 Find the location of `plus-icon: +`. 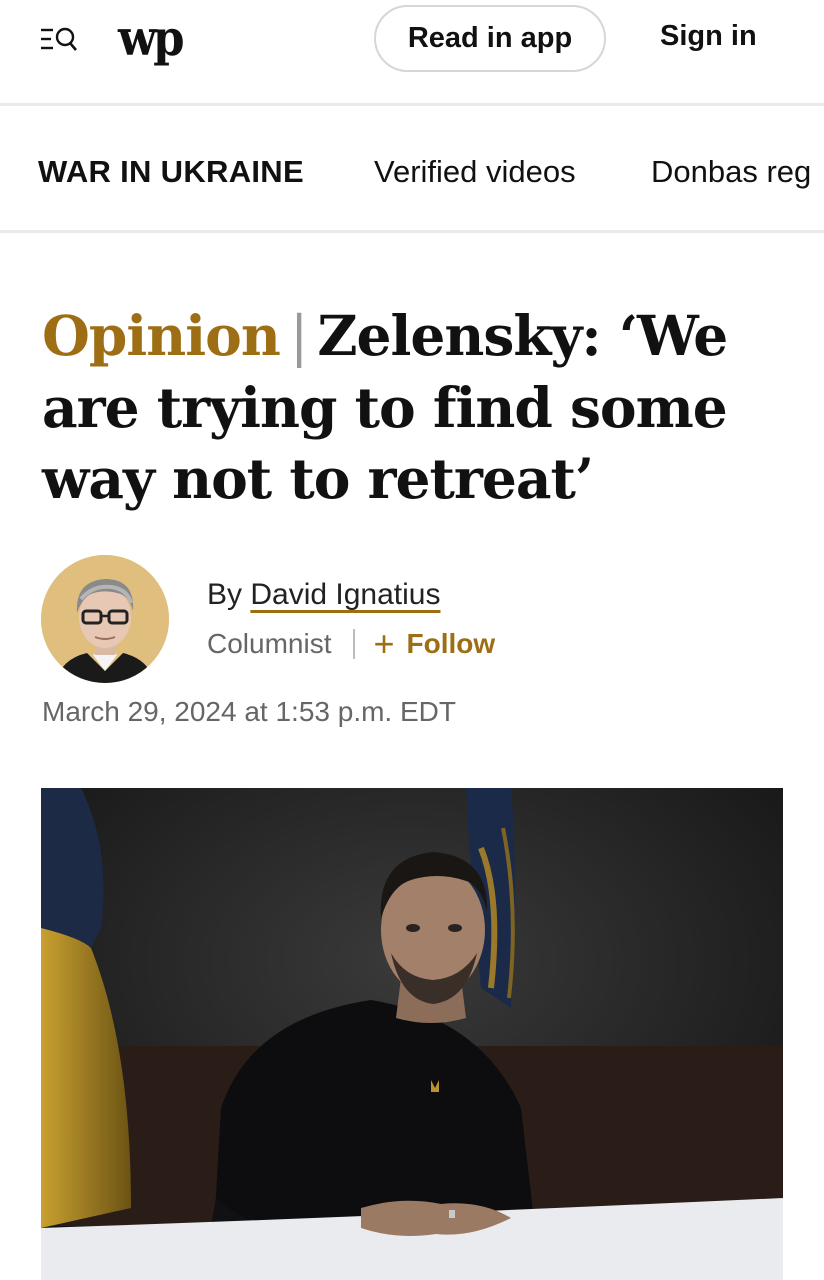

plus-icon: + is located at coordinates (384, 643).